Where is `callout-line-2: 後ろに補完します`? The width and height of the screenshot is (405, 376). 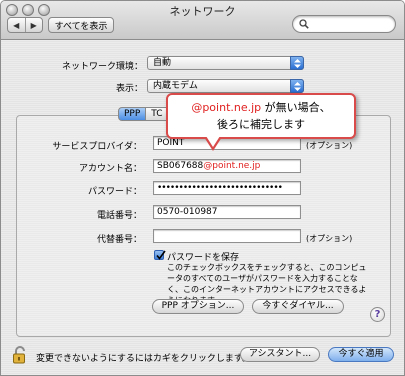
callout-line-2: 後ろに補完します is located at coordinates (261, 124).